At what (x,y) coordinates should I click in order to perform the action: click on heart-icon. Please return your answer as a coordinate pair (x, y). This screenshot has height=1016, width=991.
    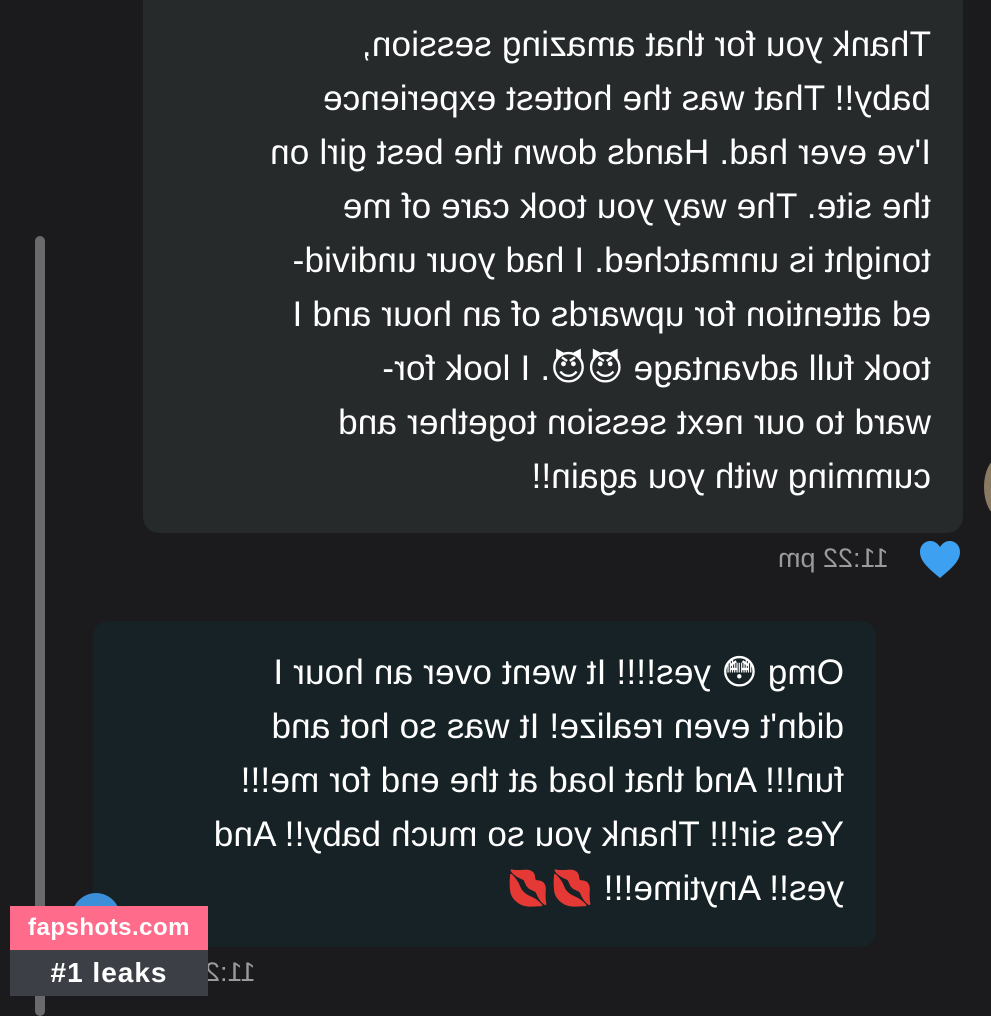
    Looking at the image, I should click on (940, 560).